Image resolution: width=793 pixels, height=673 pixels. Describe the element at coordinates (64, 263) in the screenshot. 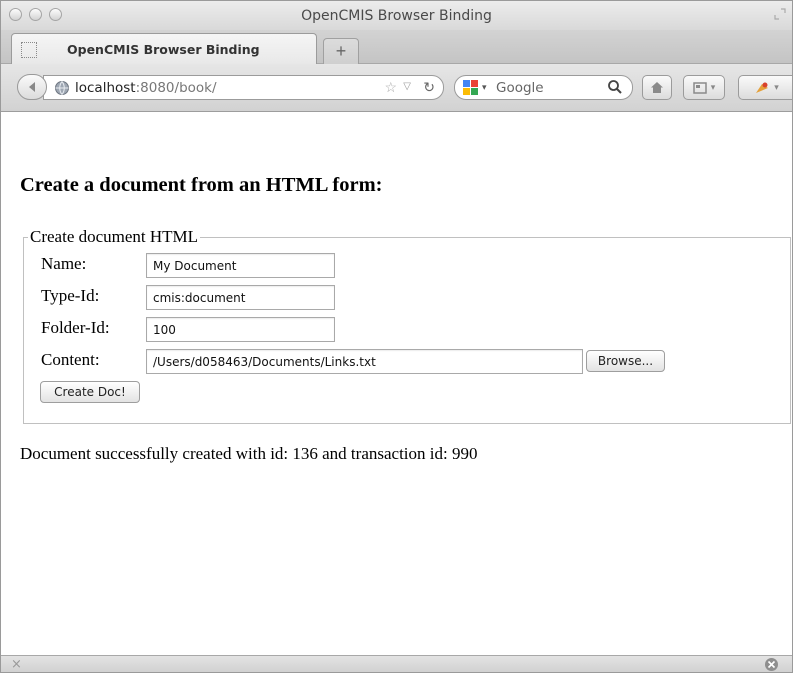

I see `name-label: Name:` at that location.